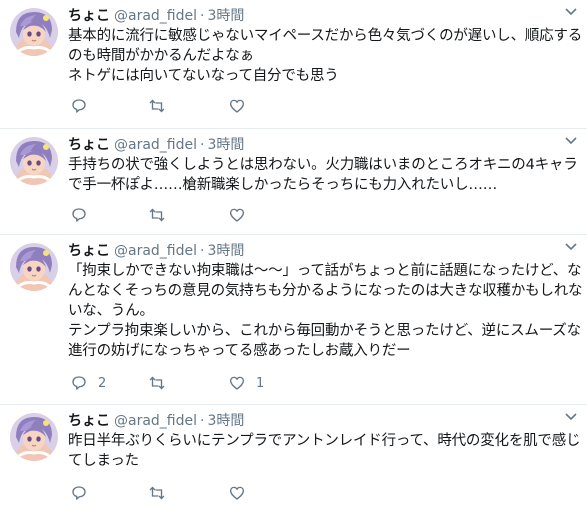 This screenshot has height=509, width=587. What do you see at coordinates (260, 383) in the screenshot?
I see `like-count: 1` at bounding box center [260, 383].